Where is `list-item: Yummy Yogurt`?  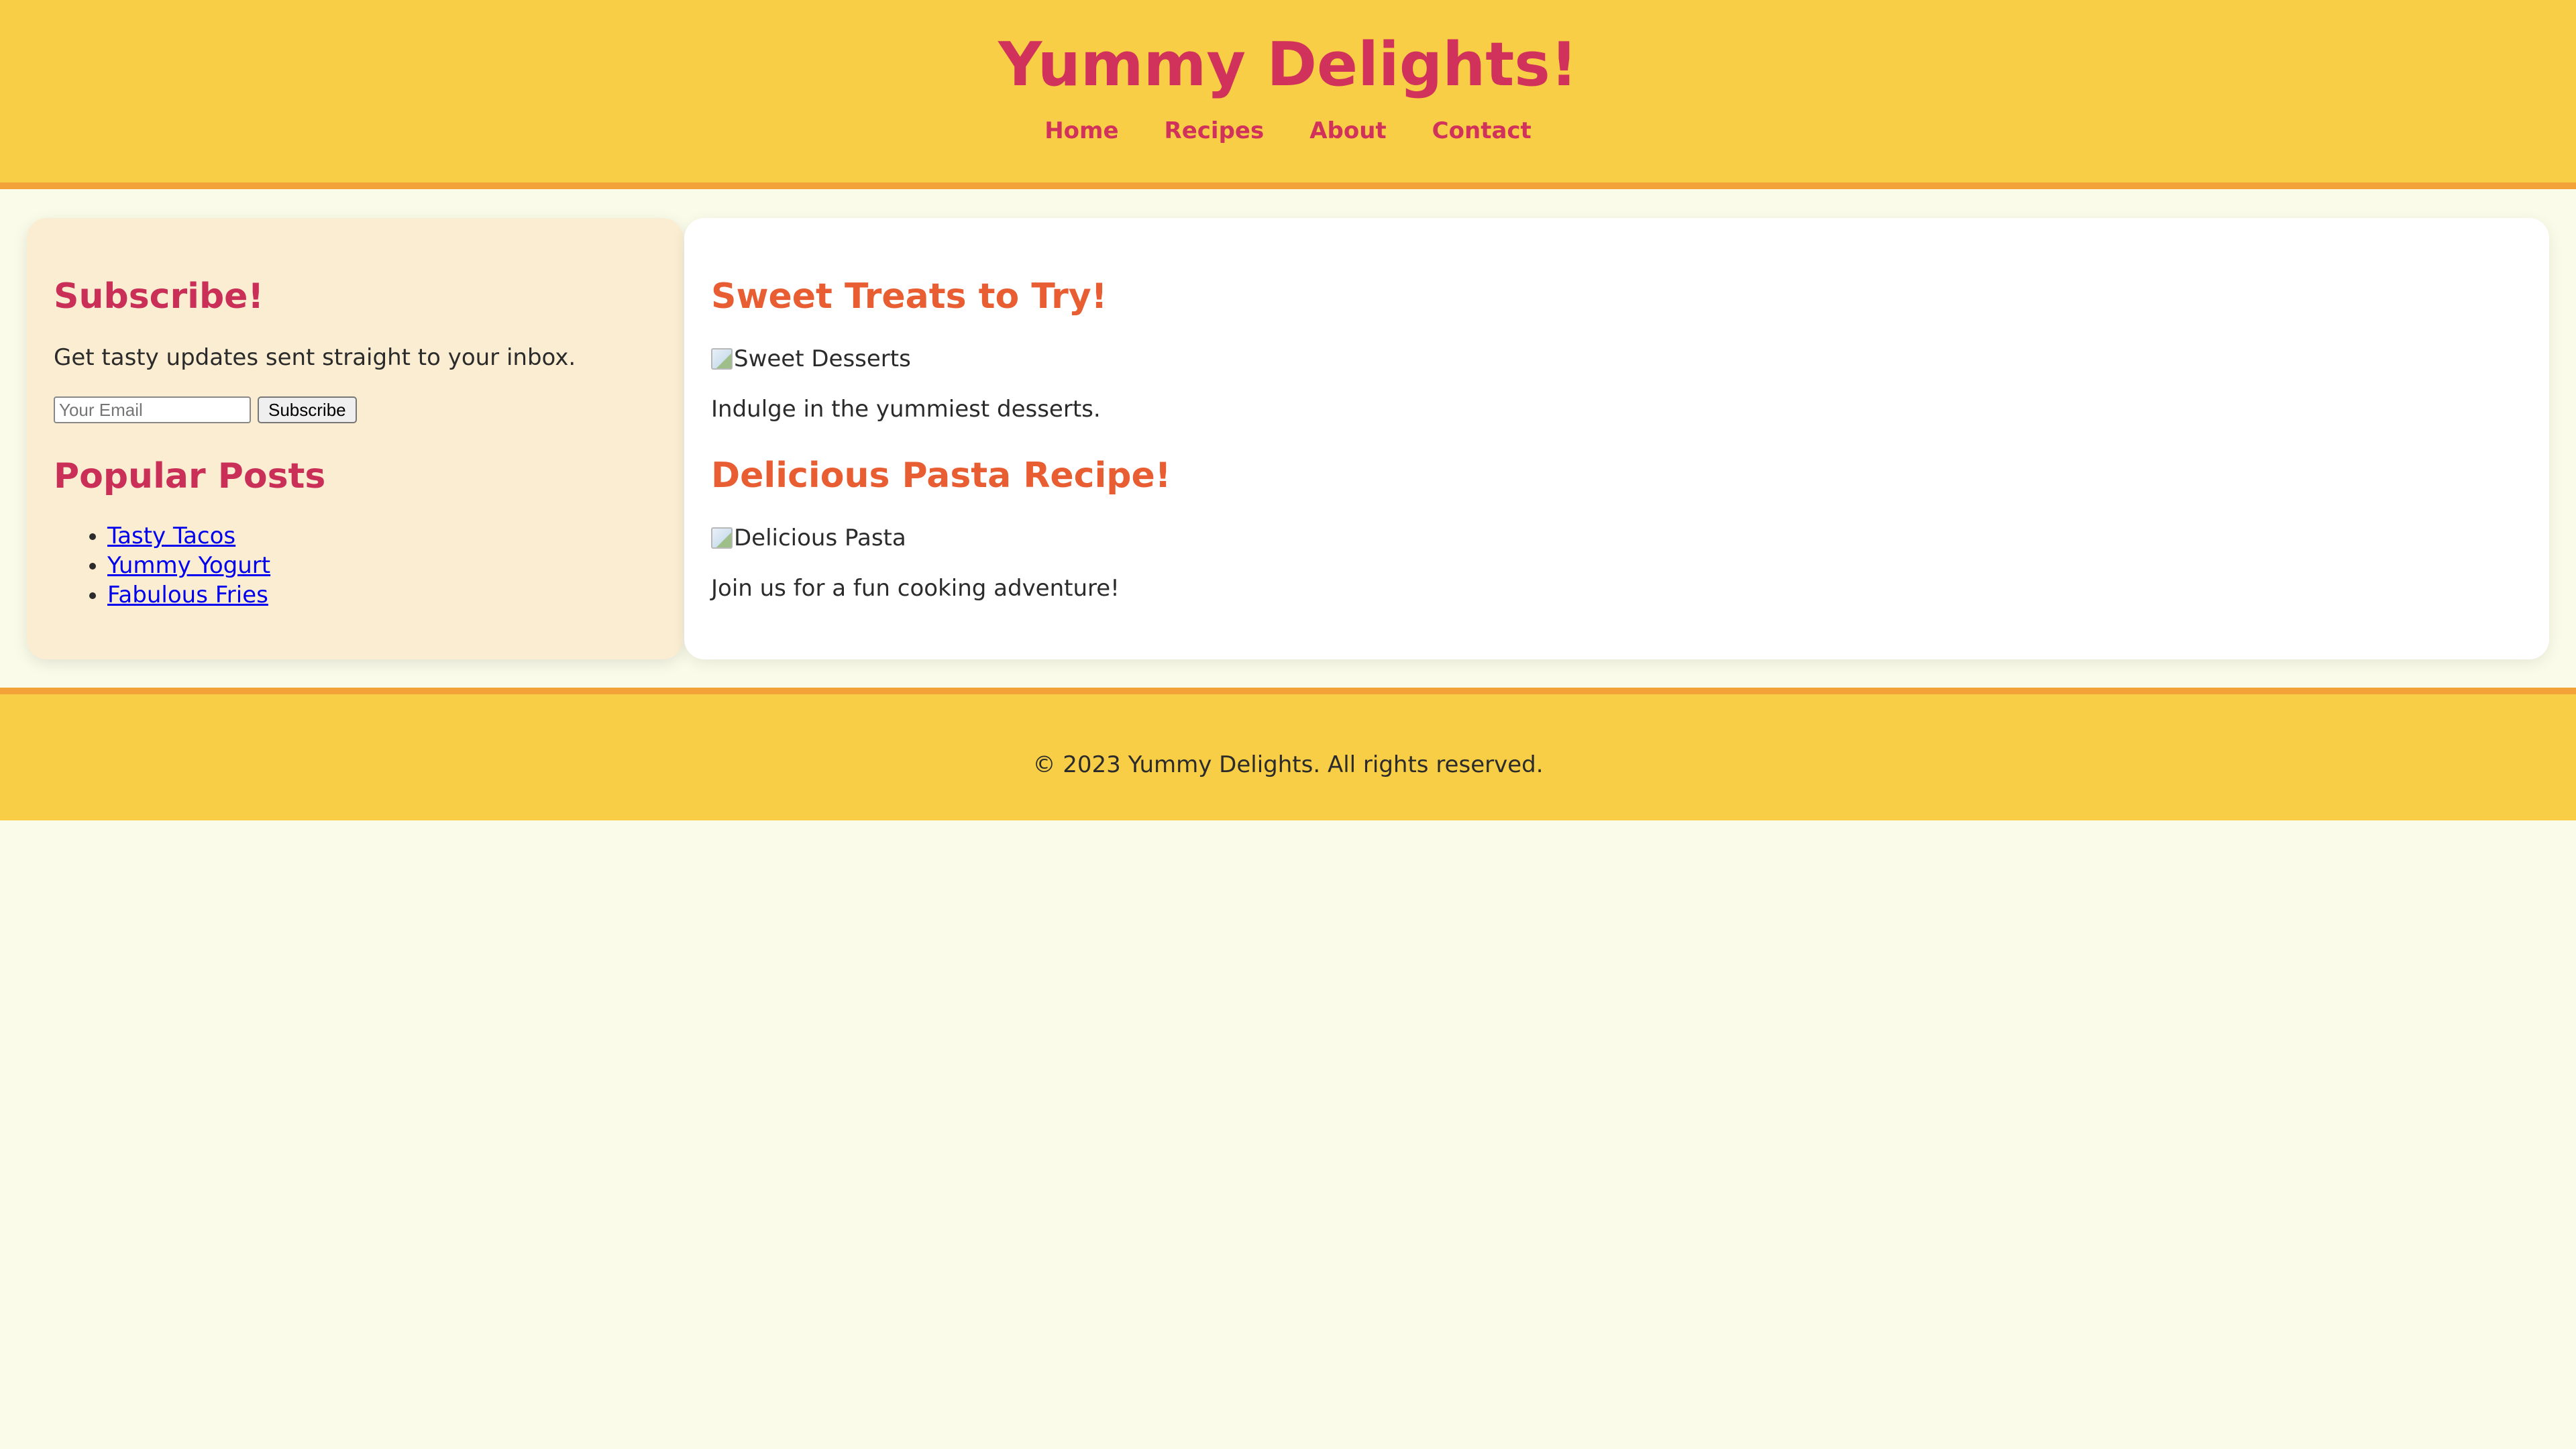
list-item: Yummy Yogurt is located at coordinates (188, 565).